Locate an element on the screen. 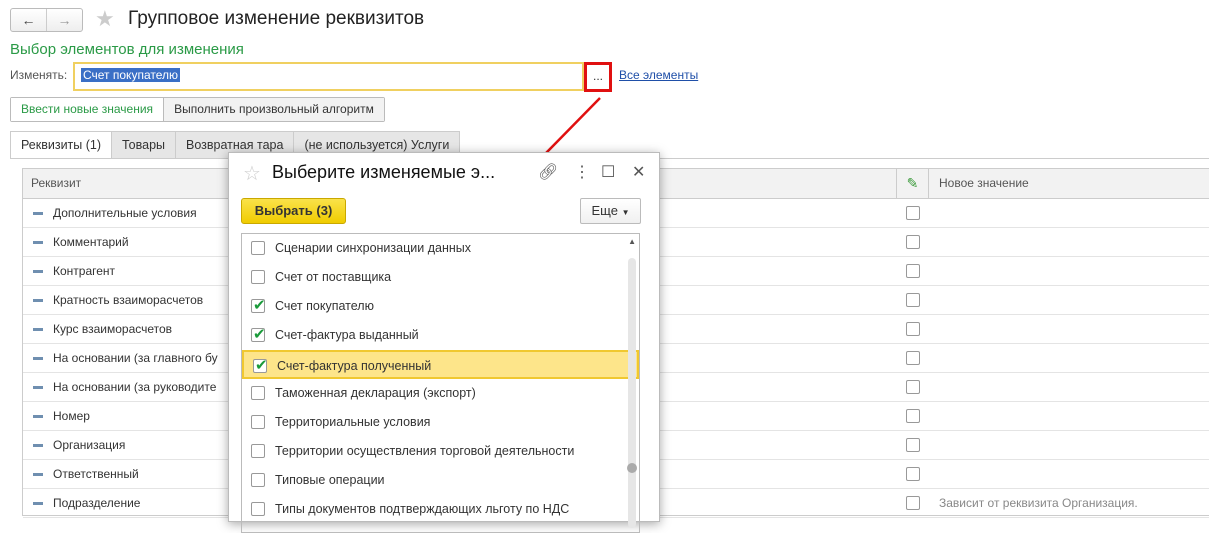 The image size is (1209, 533). tab-goods: Товары is located at coordinates (144, 144).